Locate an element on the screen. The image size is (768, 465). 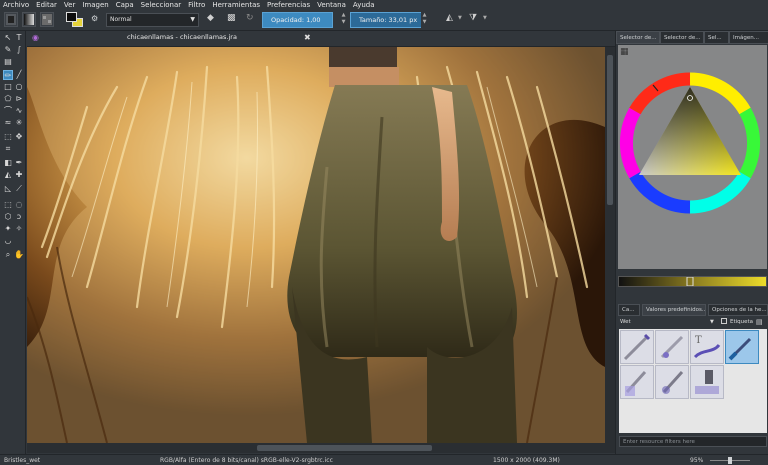
menu-editar: Editar is located at coordinates (46, 5).